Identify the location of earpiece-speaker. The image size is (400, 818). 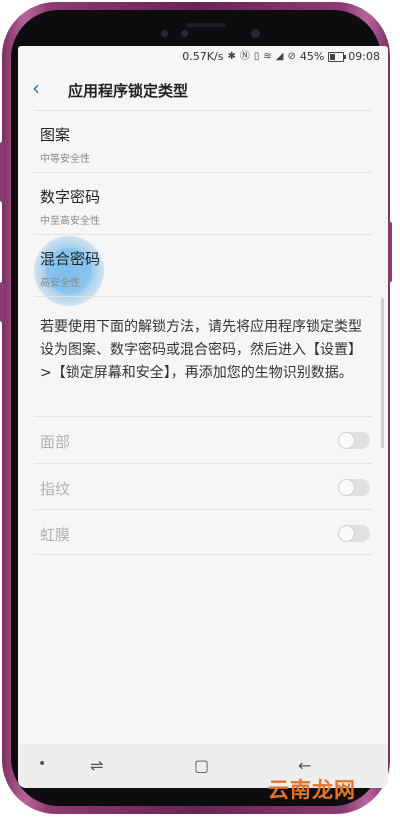
(206, 25).